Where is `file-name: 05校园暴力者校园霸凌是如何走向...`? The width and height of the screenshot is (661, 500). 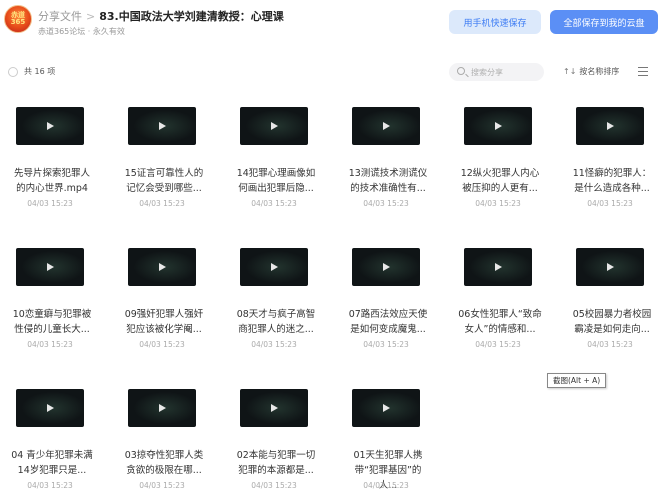
file-name: 05校园暴力者校园霸凌是如何走向... is located at coordinates (612, 322).